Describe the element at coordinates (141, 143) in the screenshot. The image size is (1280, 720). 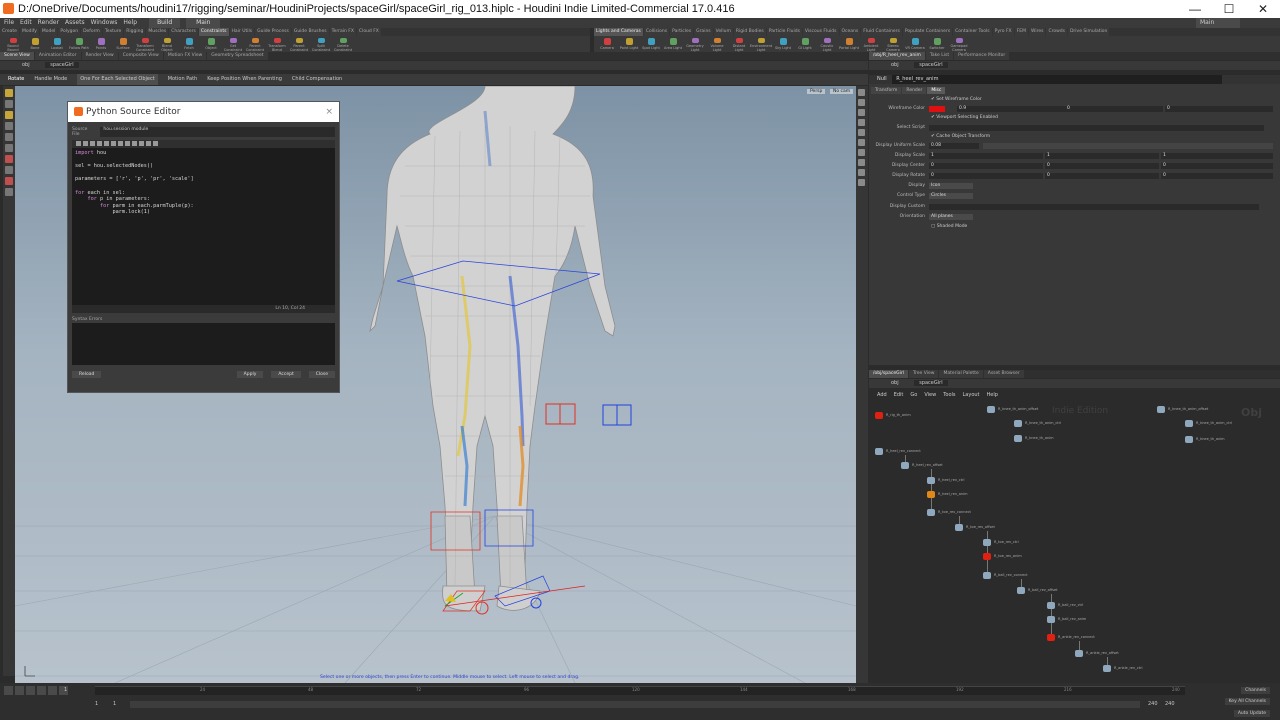
I see `comment-icon` at that location.